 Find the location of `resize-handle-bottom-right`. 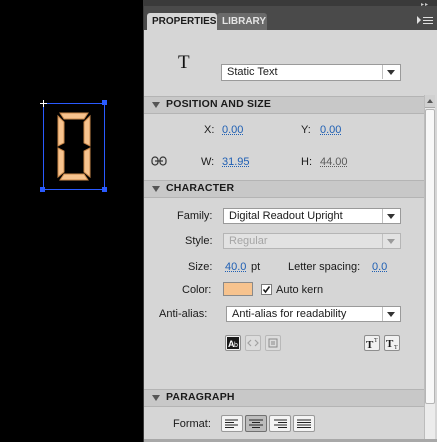

resize-handle-bottom-right is located at coordinates (104, 189).